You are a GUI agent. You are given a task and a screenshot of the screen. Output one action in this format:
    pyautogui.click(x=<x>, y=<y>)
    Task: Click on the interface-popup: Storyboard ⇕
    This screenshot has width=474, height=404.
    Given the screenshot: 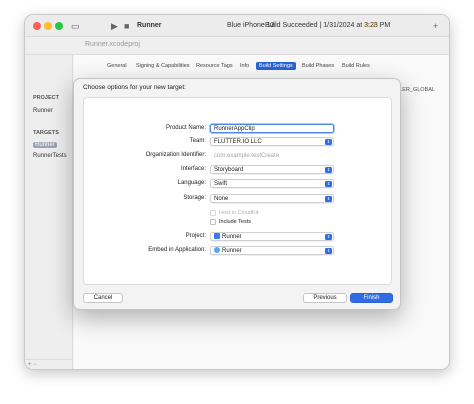 What is the action you would take?
    pyautogui.click(x=272, y=169)
    